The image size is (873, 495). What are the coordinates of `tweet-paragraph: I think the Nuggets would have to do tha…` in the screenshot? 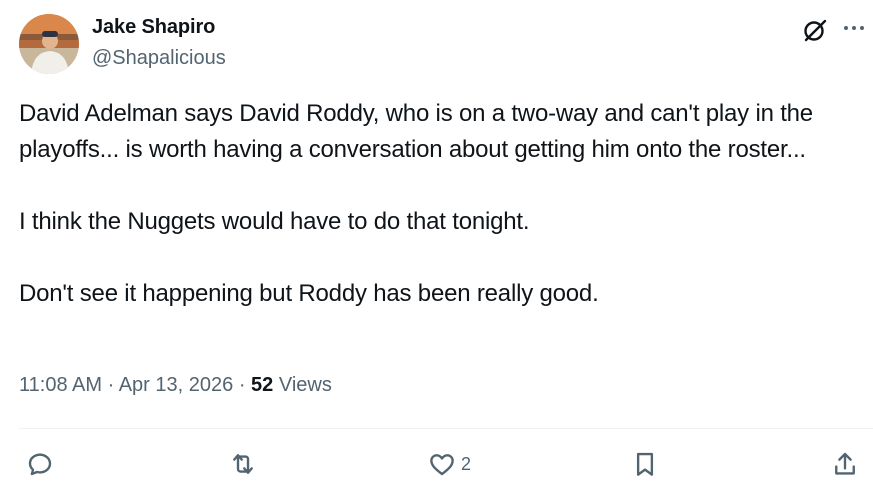 It's located at (274, 221).